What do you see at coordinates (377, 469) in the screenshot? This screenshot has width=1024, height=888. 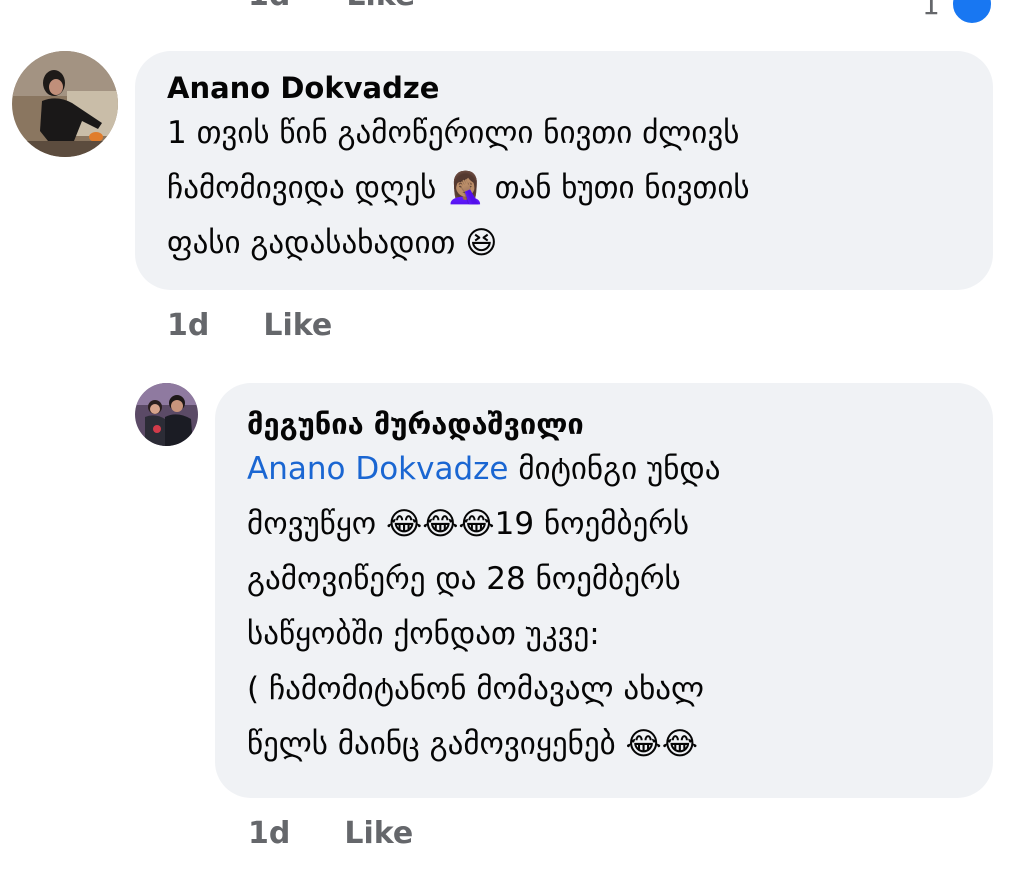 I see `mention-link: Anano Dokvadze` at bounding box center [377, 469].